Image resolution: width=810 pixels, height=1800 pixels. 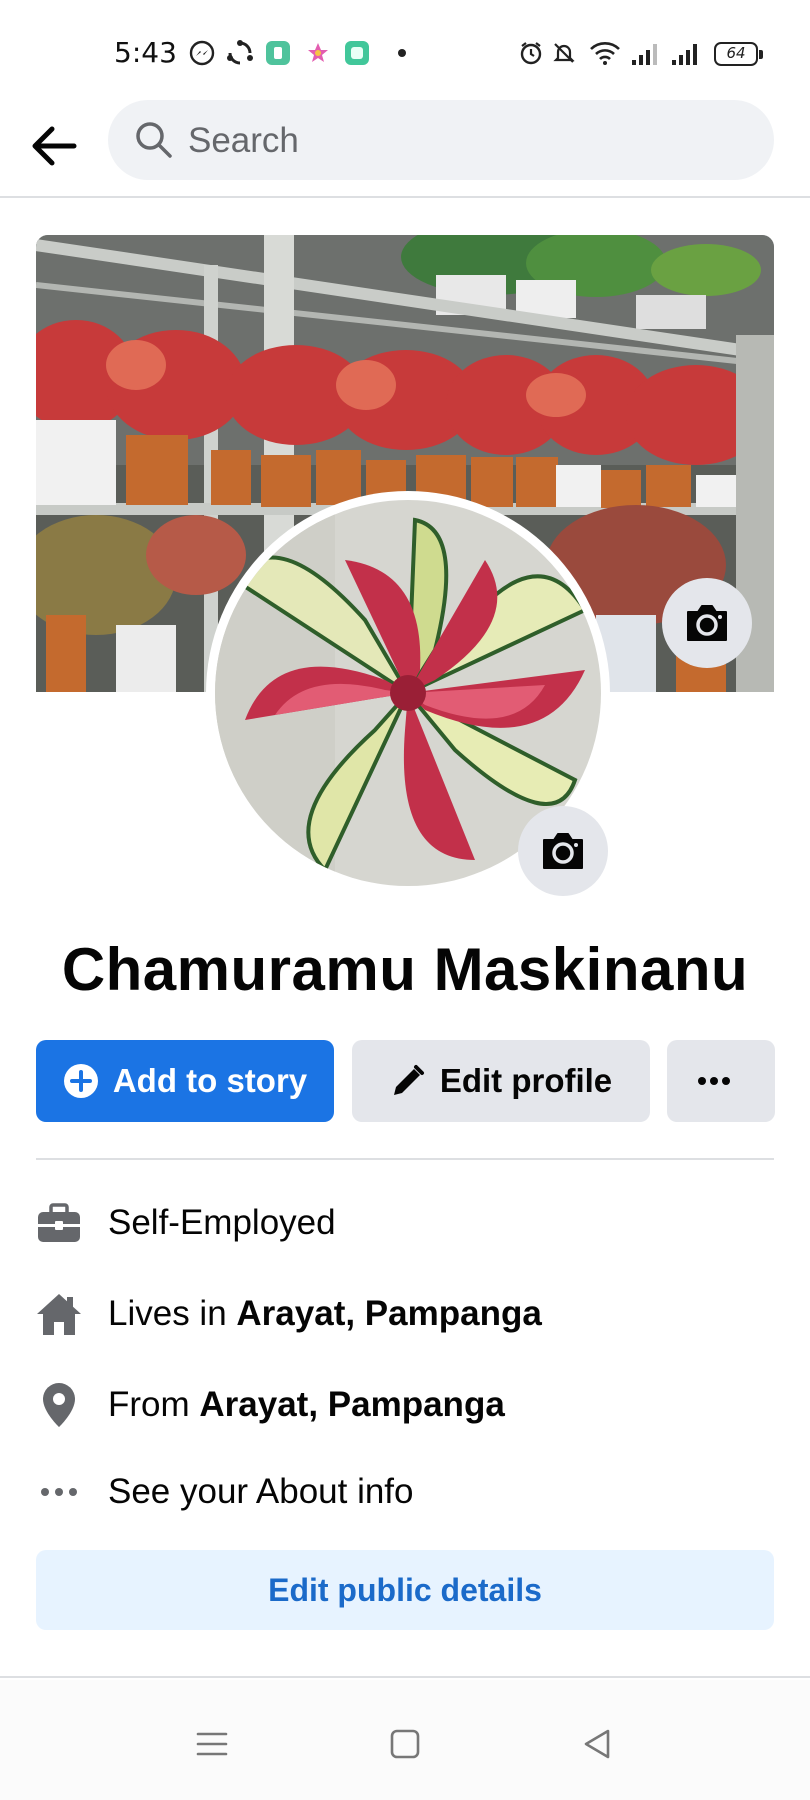 What do you see at coordinates (531, 53) in the screenshot?
I see `alarm-icon` at bounding box center [531, 53].